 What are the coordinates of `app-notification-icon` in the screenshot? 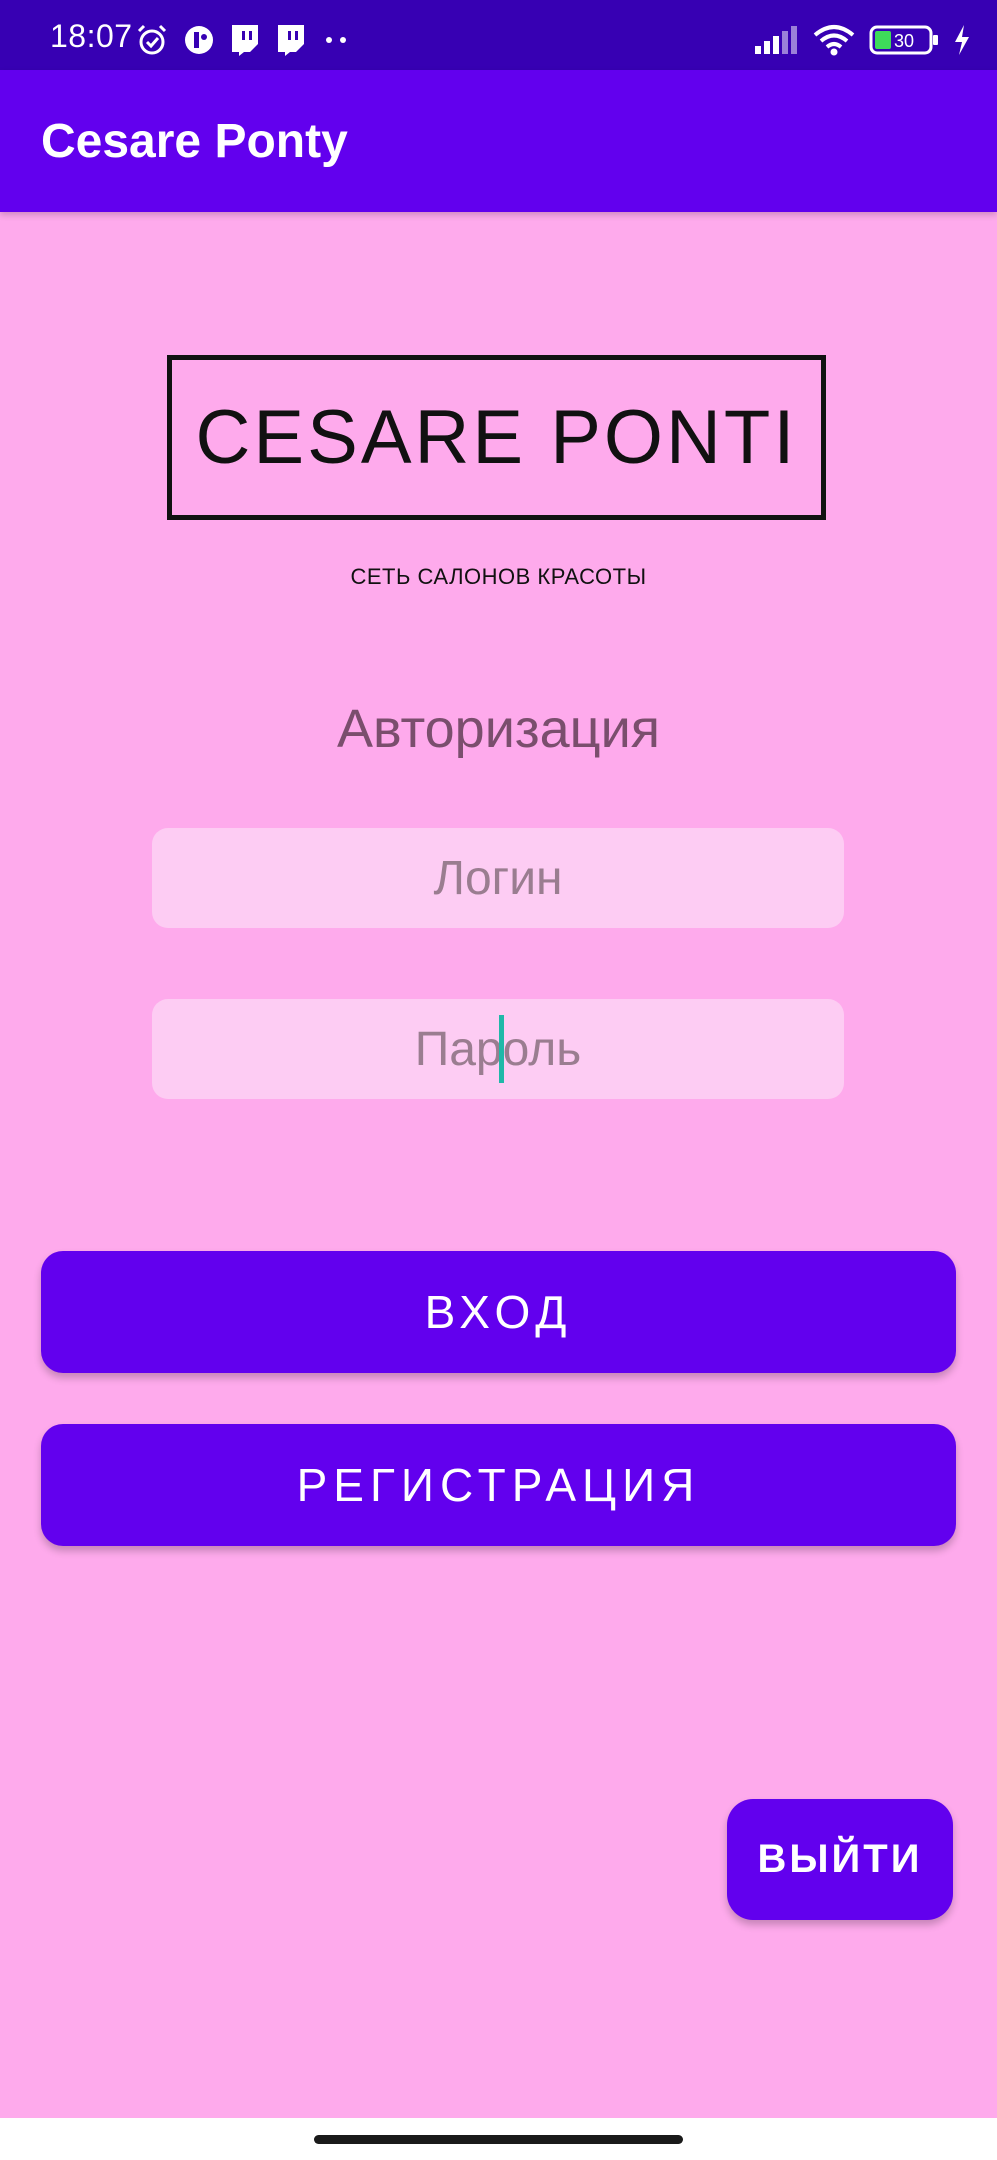 It's located at (199, 40).